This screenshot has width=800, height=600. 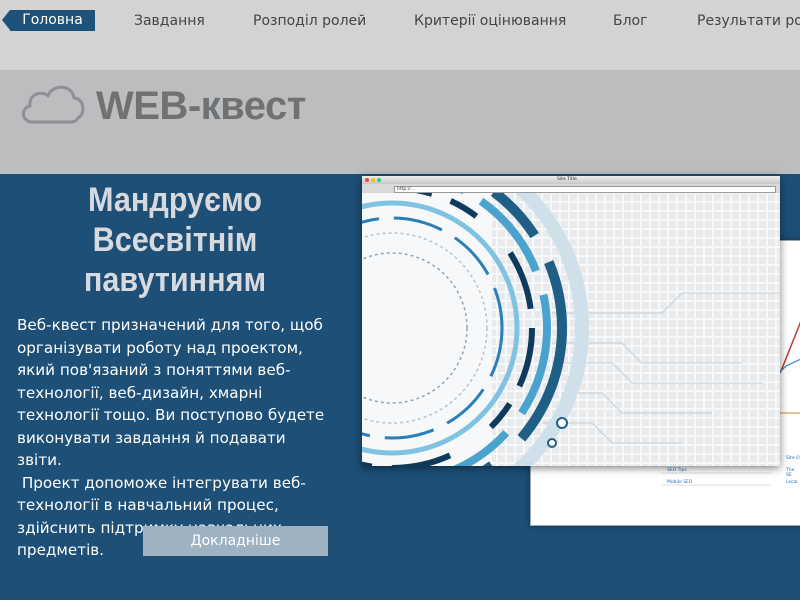 What do you see at coordinates (170, 325) in the screenshot?
I see `description-line: Веб-квест призначений для того, щоб` at bounding box center [170, 325].